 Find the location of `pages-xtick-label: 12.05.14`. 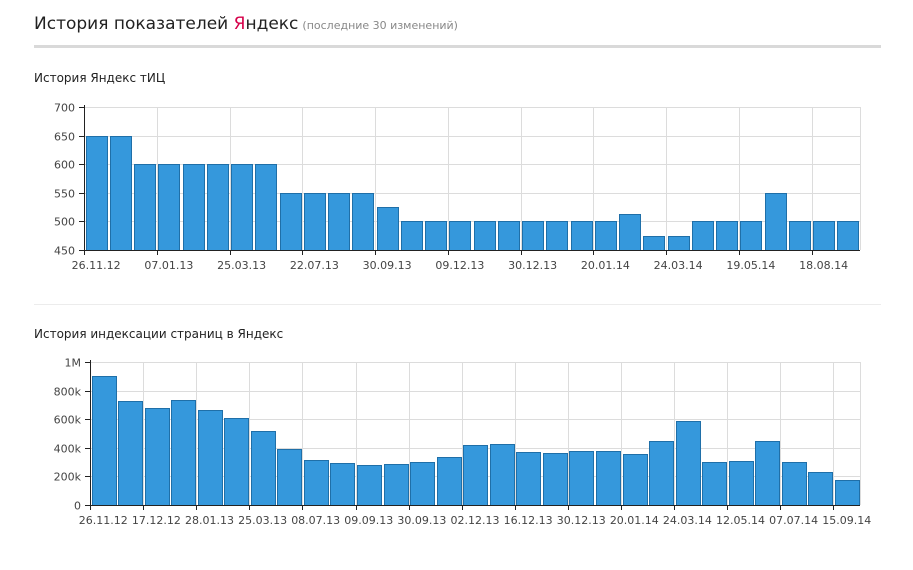

pages-xtick-label: 12.05.14 is located at coordinates (740, 520).